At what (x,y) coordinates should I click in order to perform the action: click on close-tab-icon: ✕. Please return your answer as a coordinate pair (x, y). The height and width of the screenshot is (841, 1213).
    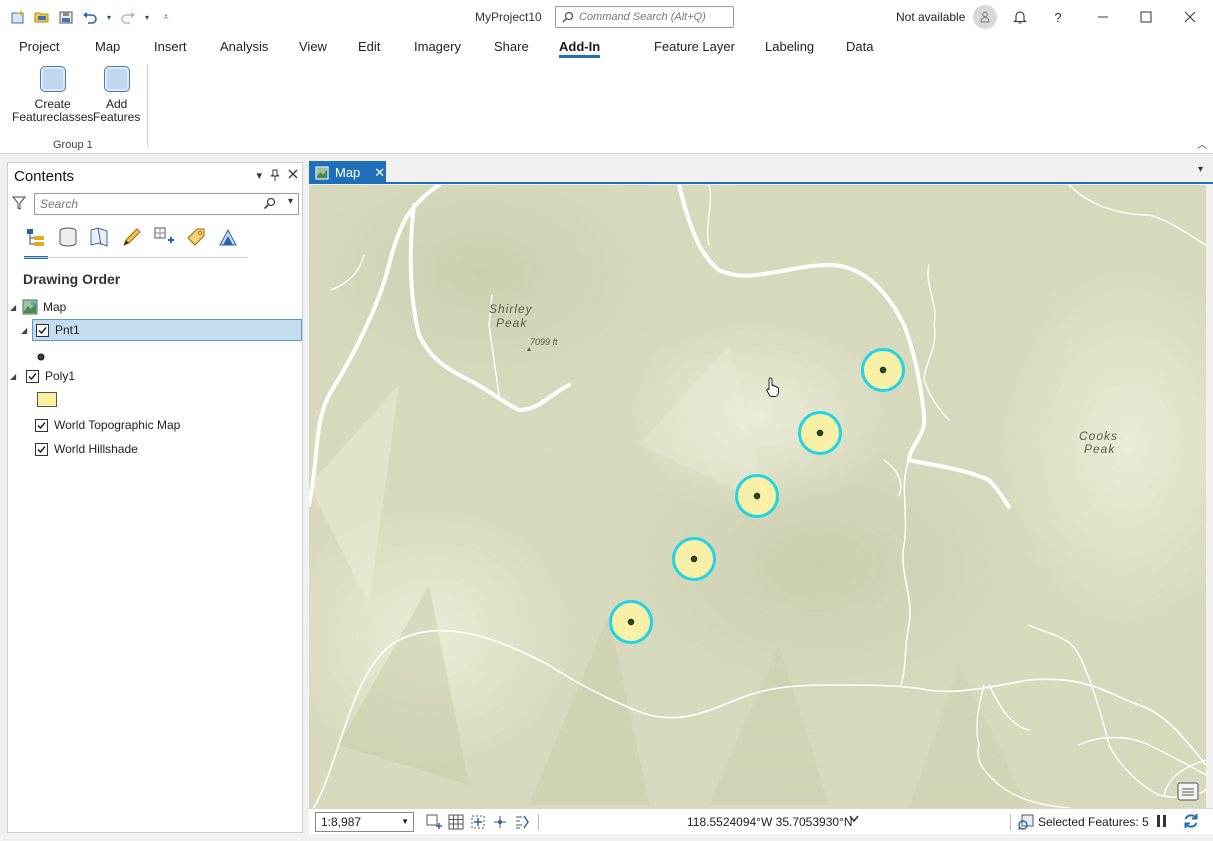
    Looking at the image, I should click on (379, 173).